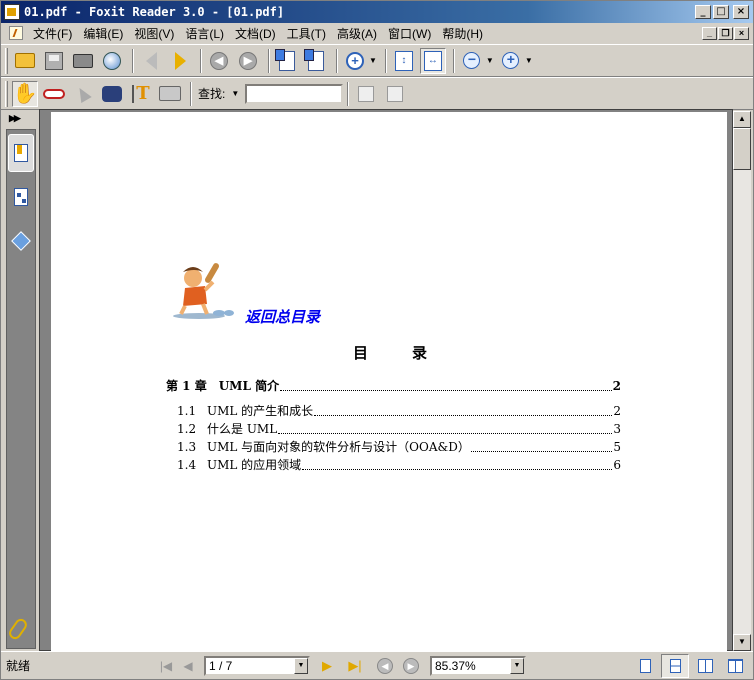 Image resolution: width=754 pixels, height=680 pixels. I want to click on menu-window: 窗口(W), so click(409, 33).